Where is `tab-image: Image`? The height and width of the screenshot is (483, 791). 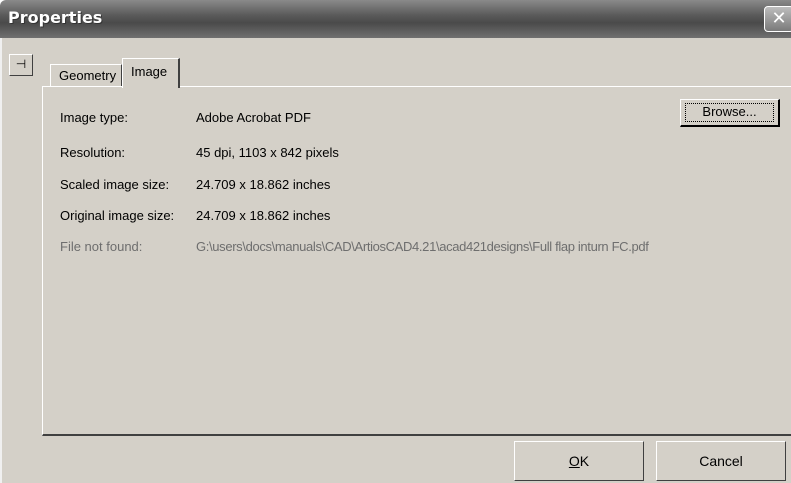
tab-image: Image is located at coordinates (151, 73).